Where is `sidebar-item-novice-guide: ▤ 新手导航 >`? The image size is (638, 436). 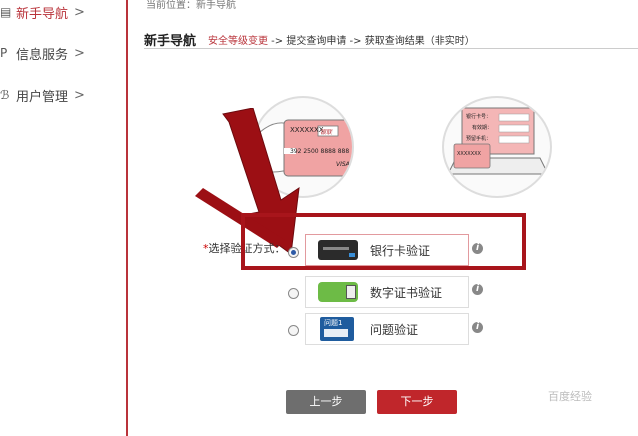
sidebar-item-novice-guide: ▤ 新手导航 > is located at coordinates (42, 12).